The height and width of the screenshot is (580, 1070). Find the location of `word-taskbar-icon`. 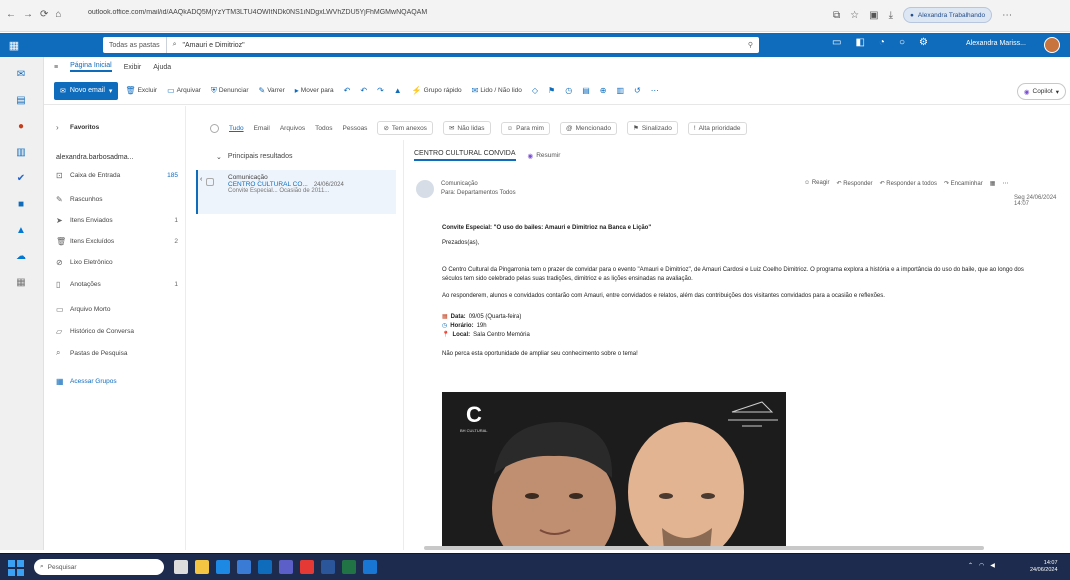

word-taskbar-icon is located at coordinates (328, 567).